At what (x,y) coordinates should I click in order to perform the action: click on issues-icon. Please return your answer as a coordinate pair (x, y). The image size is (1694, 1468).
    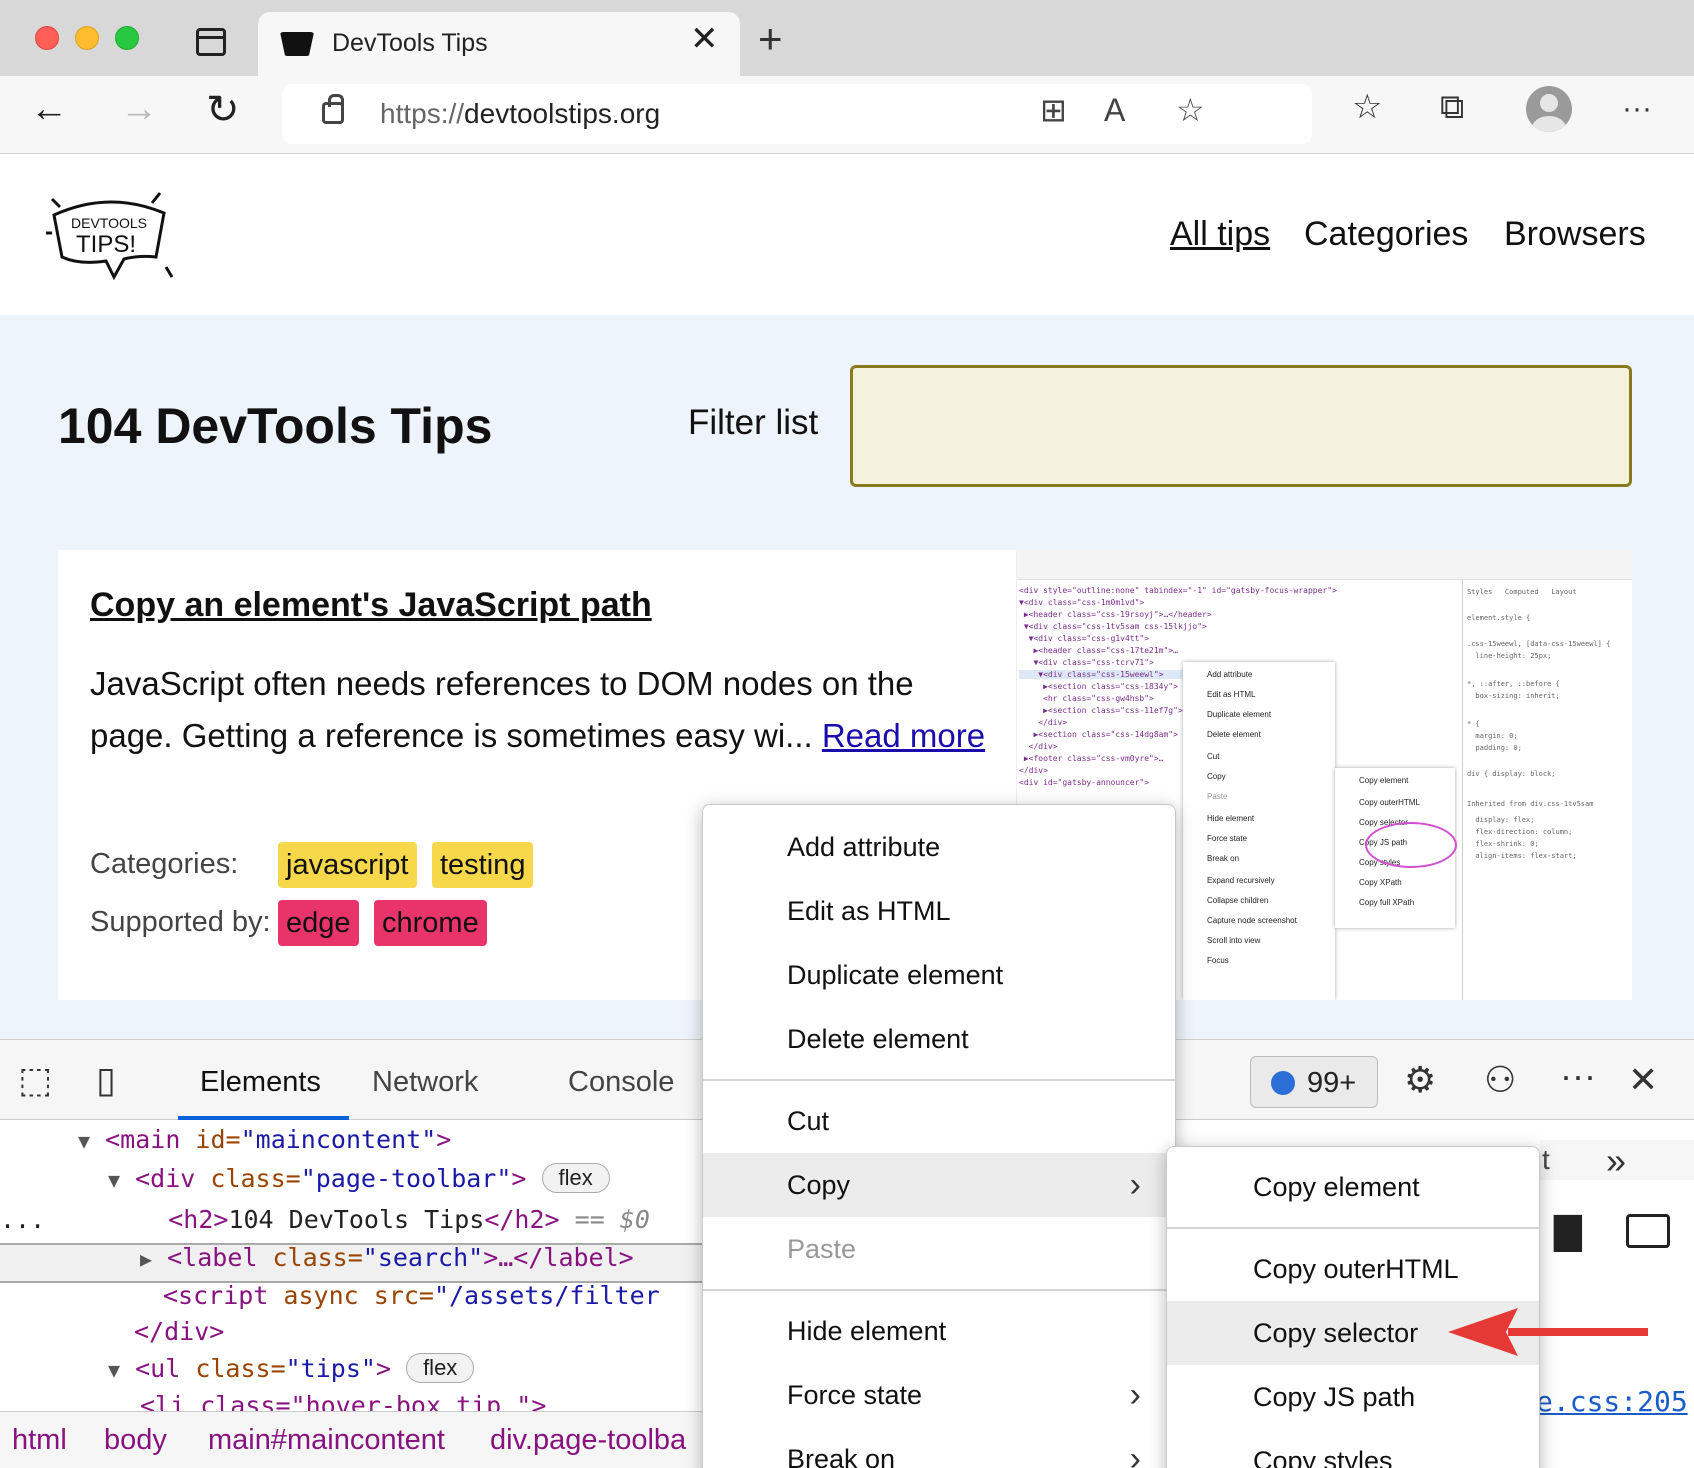
    Looking at the image, I should click on (1283, 1083).